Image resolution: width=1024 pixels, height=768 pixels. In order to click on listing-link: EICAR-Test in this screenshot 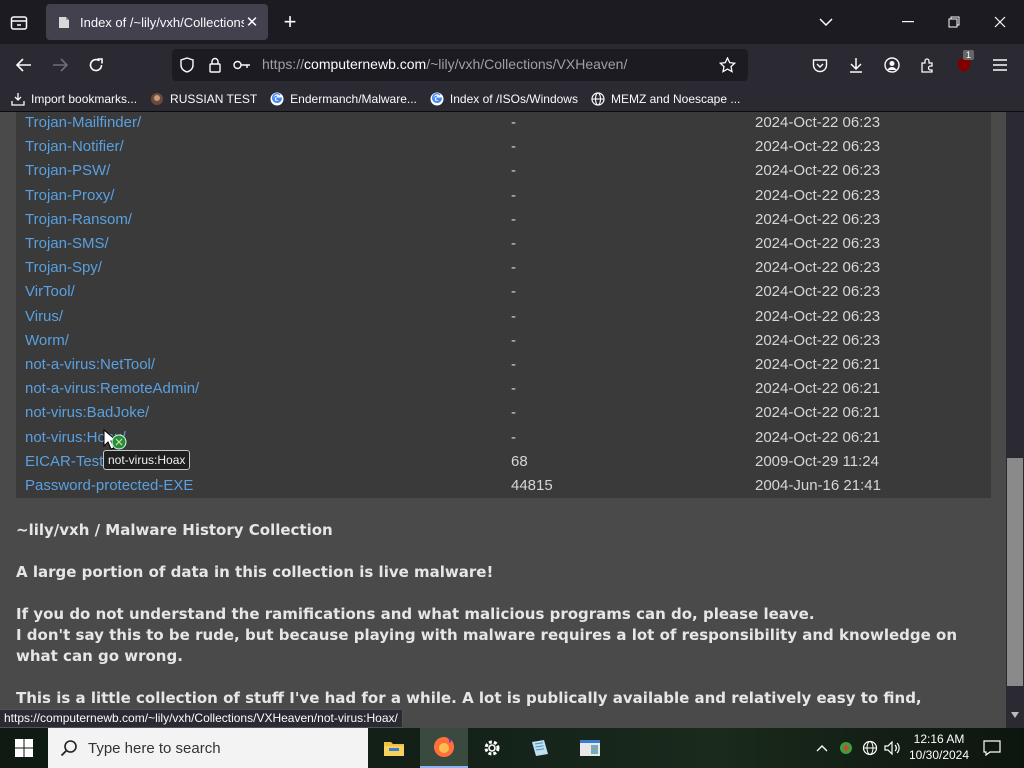, I will do `click(64, 461)`.